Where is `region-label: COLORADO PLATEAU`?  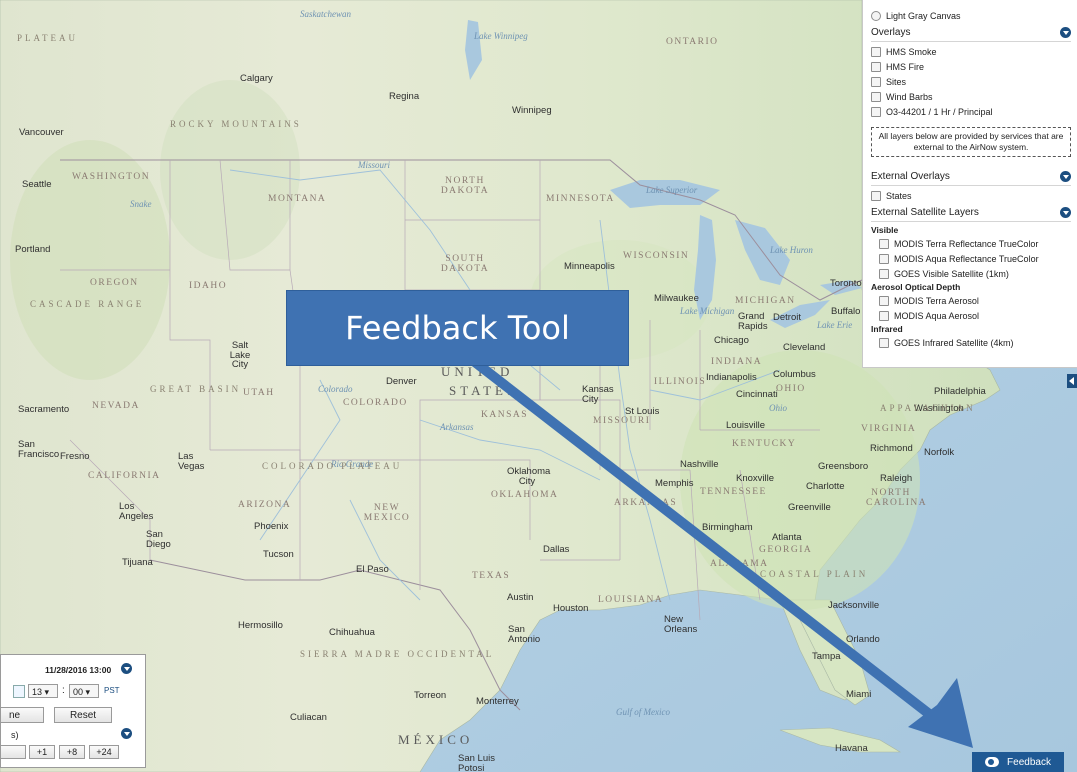 region-label: COLORADO PLATEAU is located at coordinates (332, 466).